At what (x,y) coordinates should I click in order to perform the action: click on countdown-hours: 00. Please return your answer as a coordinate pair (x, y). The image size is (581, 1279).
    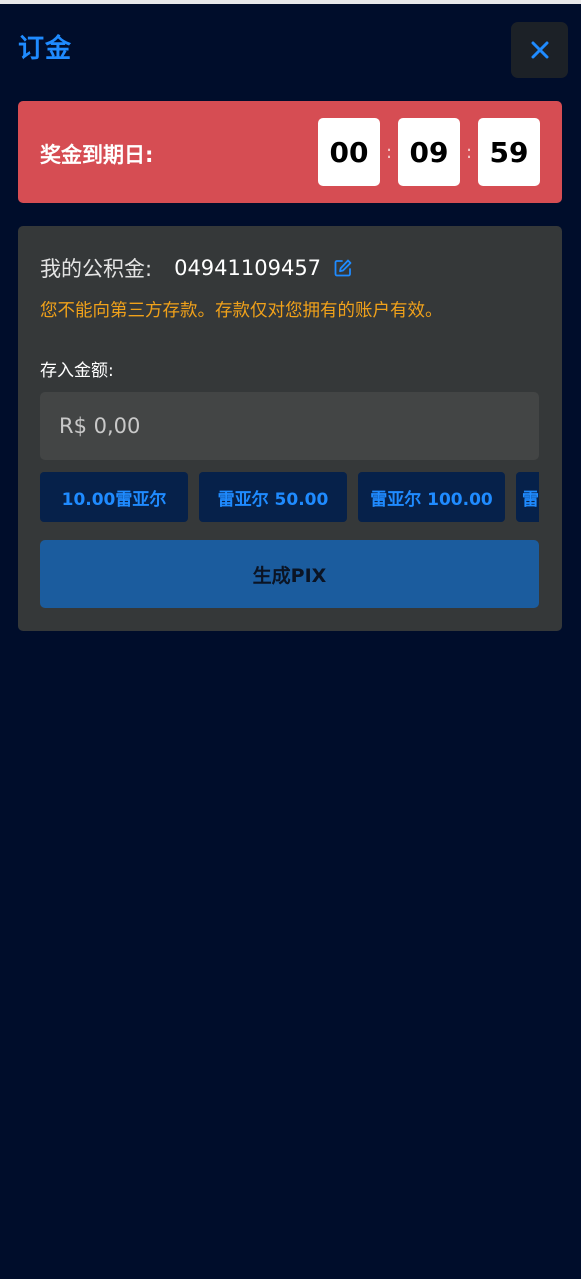
    Looking at the image, I should click on (349, 152).